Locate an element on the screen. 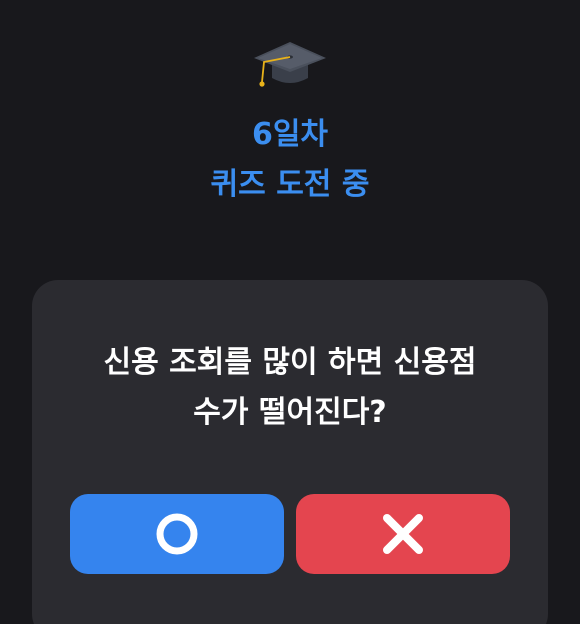 This screenshot has height=624, width=580. answer-false-button is located at coordinates (403, 534).